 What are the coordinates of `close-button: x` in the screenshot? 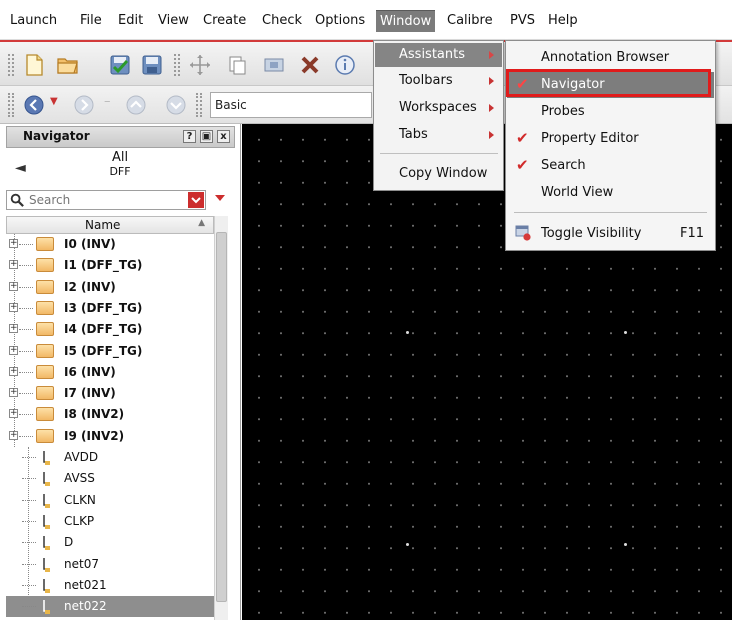 It's located at (223, 136).